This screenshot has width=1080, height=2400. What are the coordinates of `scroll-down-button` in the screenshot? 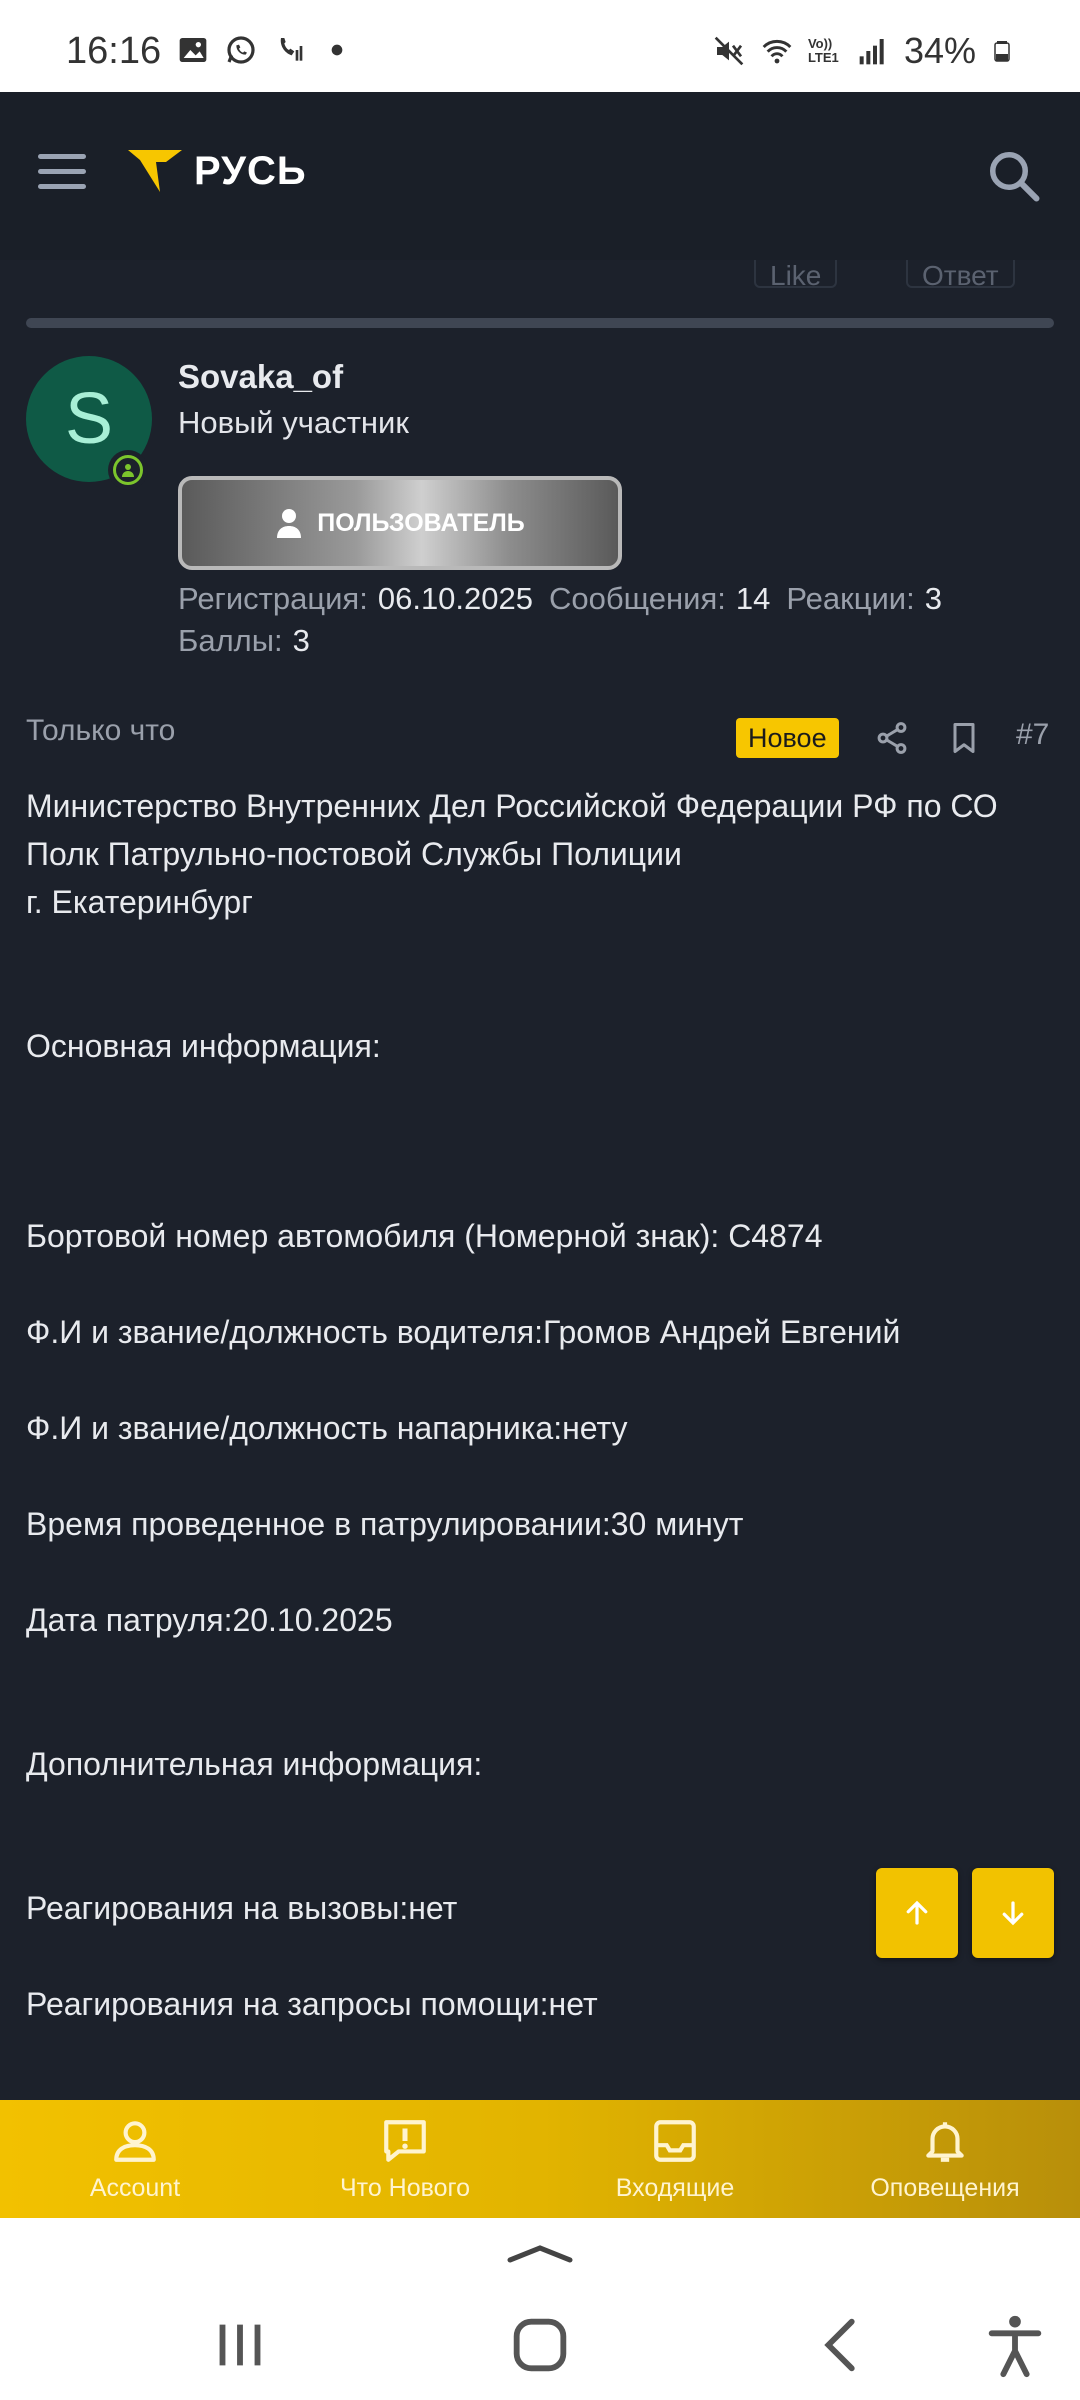 It's located at (1013, 1913).